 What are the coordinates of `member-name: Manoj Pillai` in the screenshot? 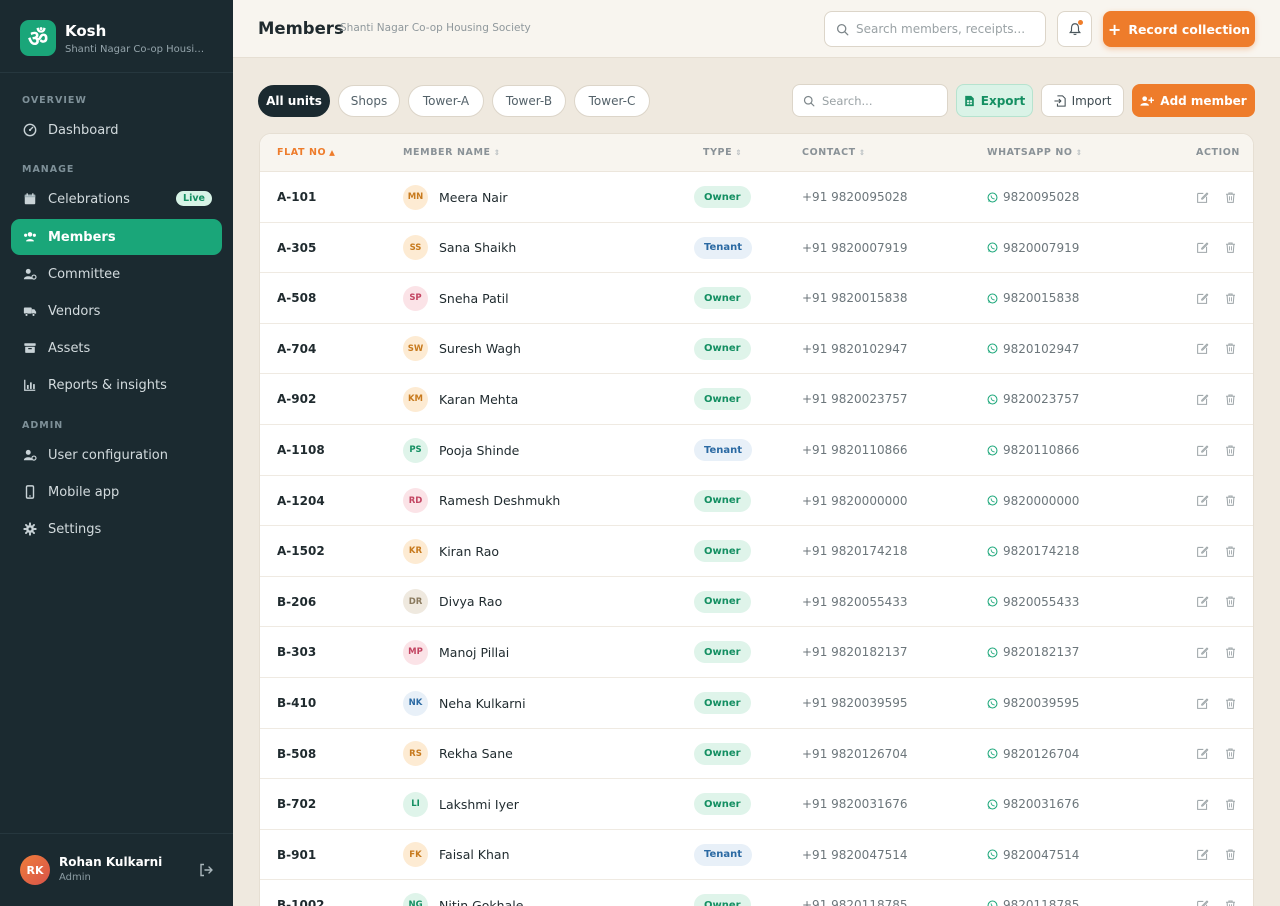 It's located at (474, 652).